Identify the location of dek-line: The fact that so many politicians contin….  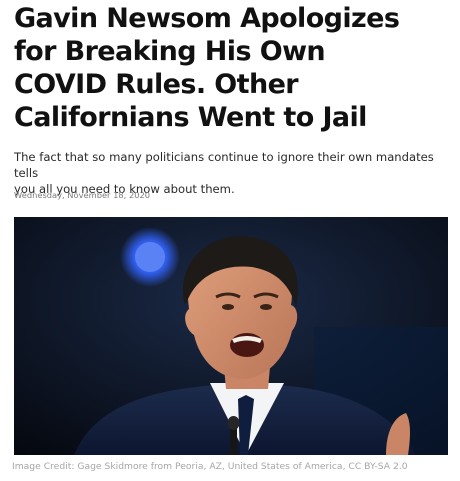
(224, 165).